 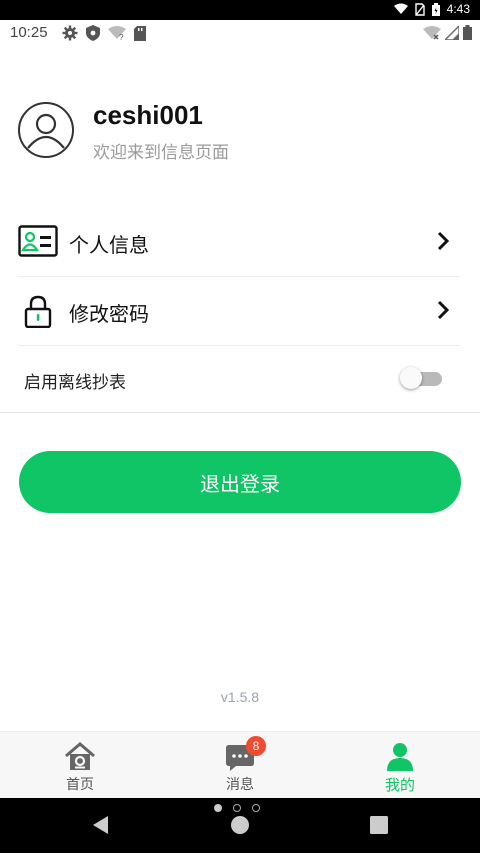 What do you see at coordinates (400, 757) in the screenshot?
I see `person-icon` at bounding box center [400, 757].